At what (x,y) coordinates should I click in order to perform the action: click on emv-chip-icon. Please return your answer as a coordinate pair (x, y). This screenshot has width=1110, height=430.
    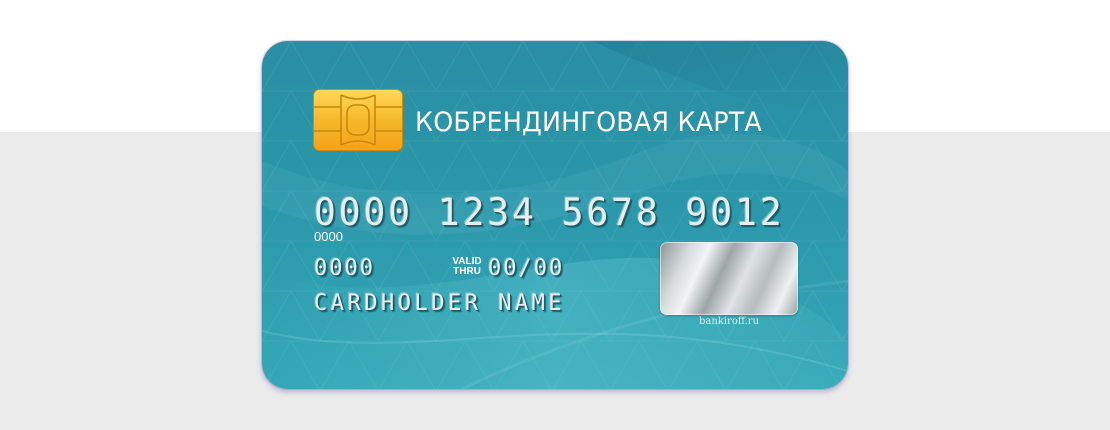
    Looking at the image, I should click on (358, 120).